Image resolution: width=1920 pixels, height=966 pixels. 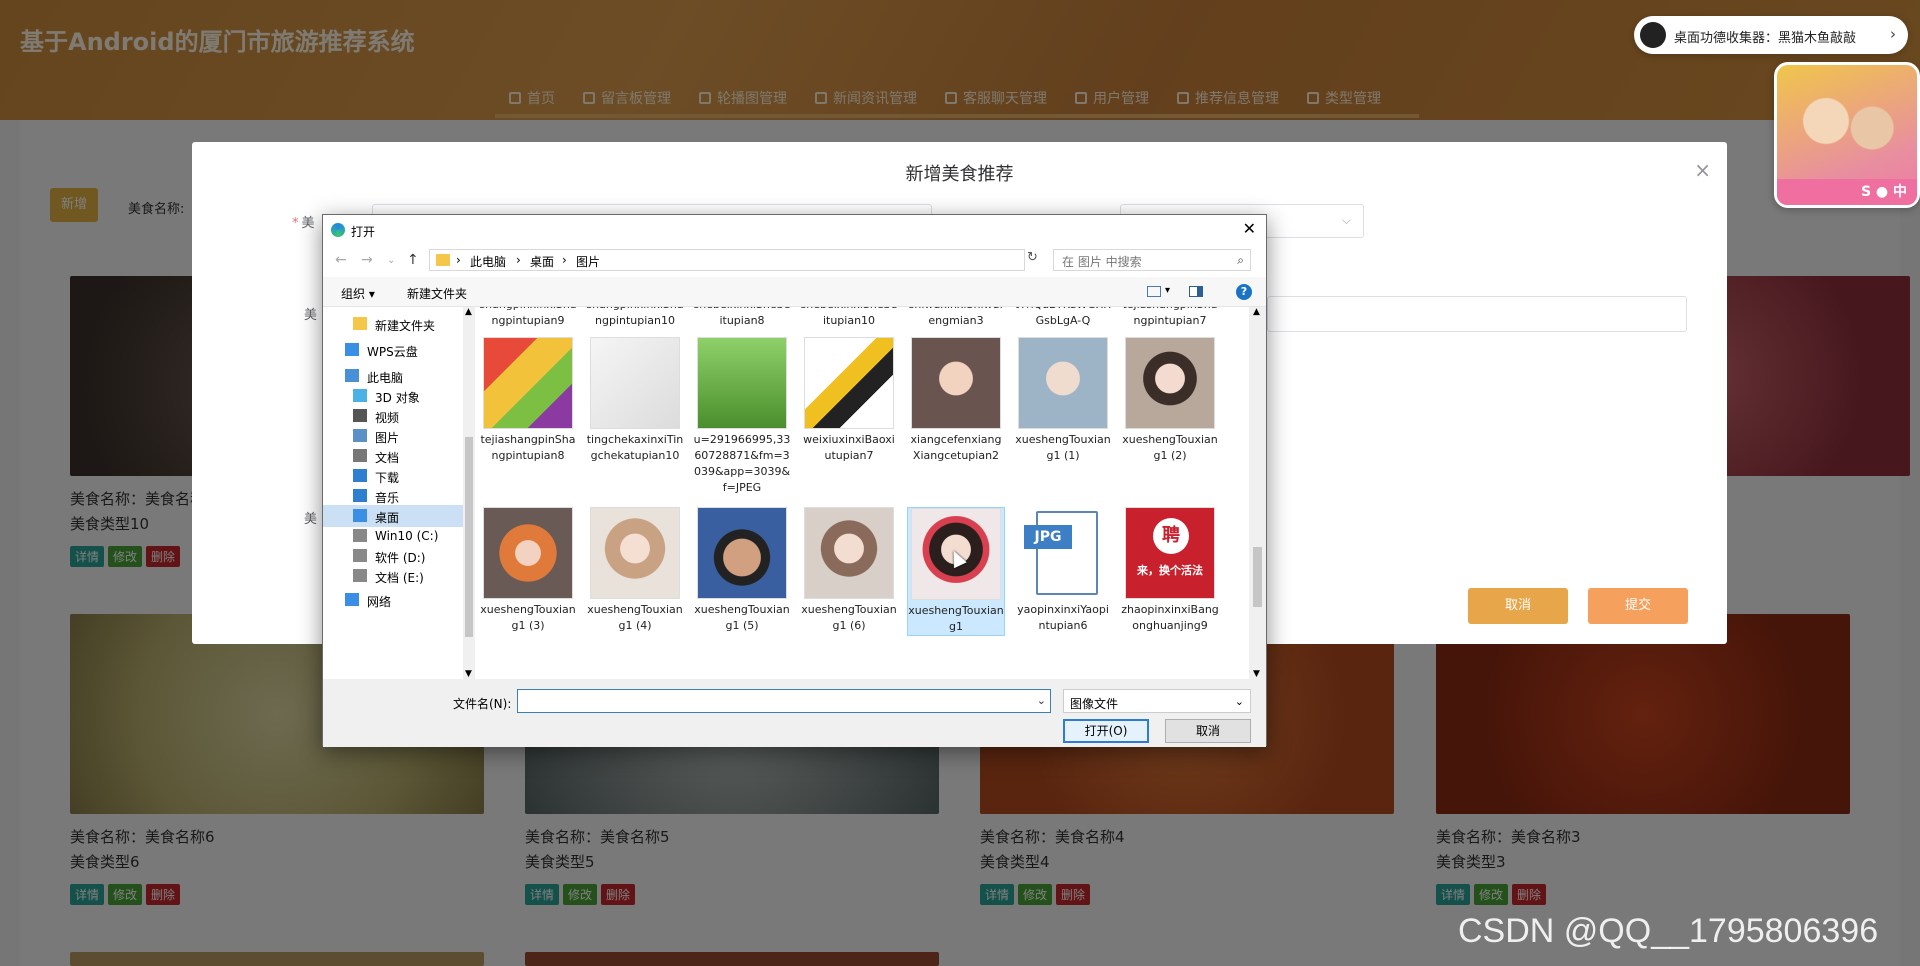 I want to click on file-name: shangpinxinxiShangpintupian9, so click(x=528, y=318).